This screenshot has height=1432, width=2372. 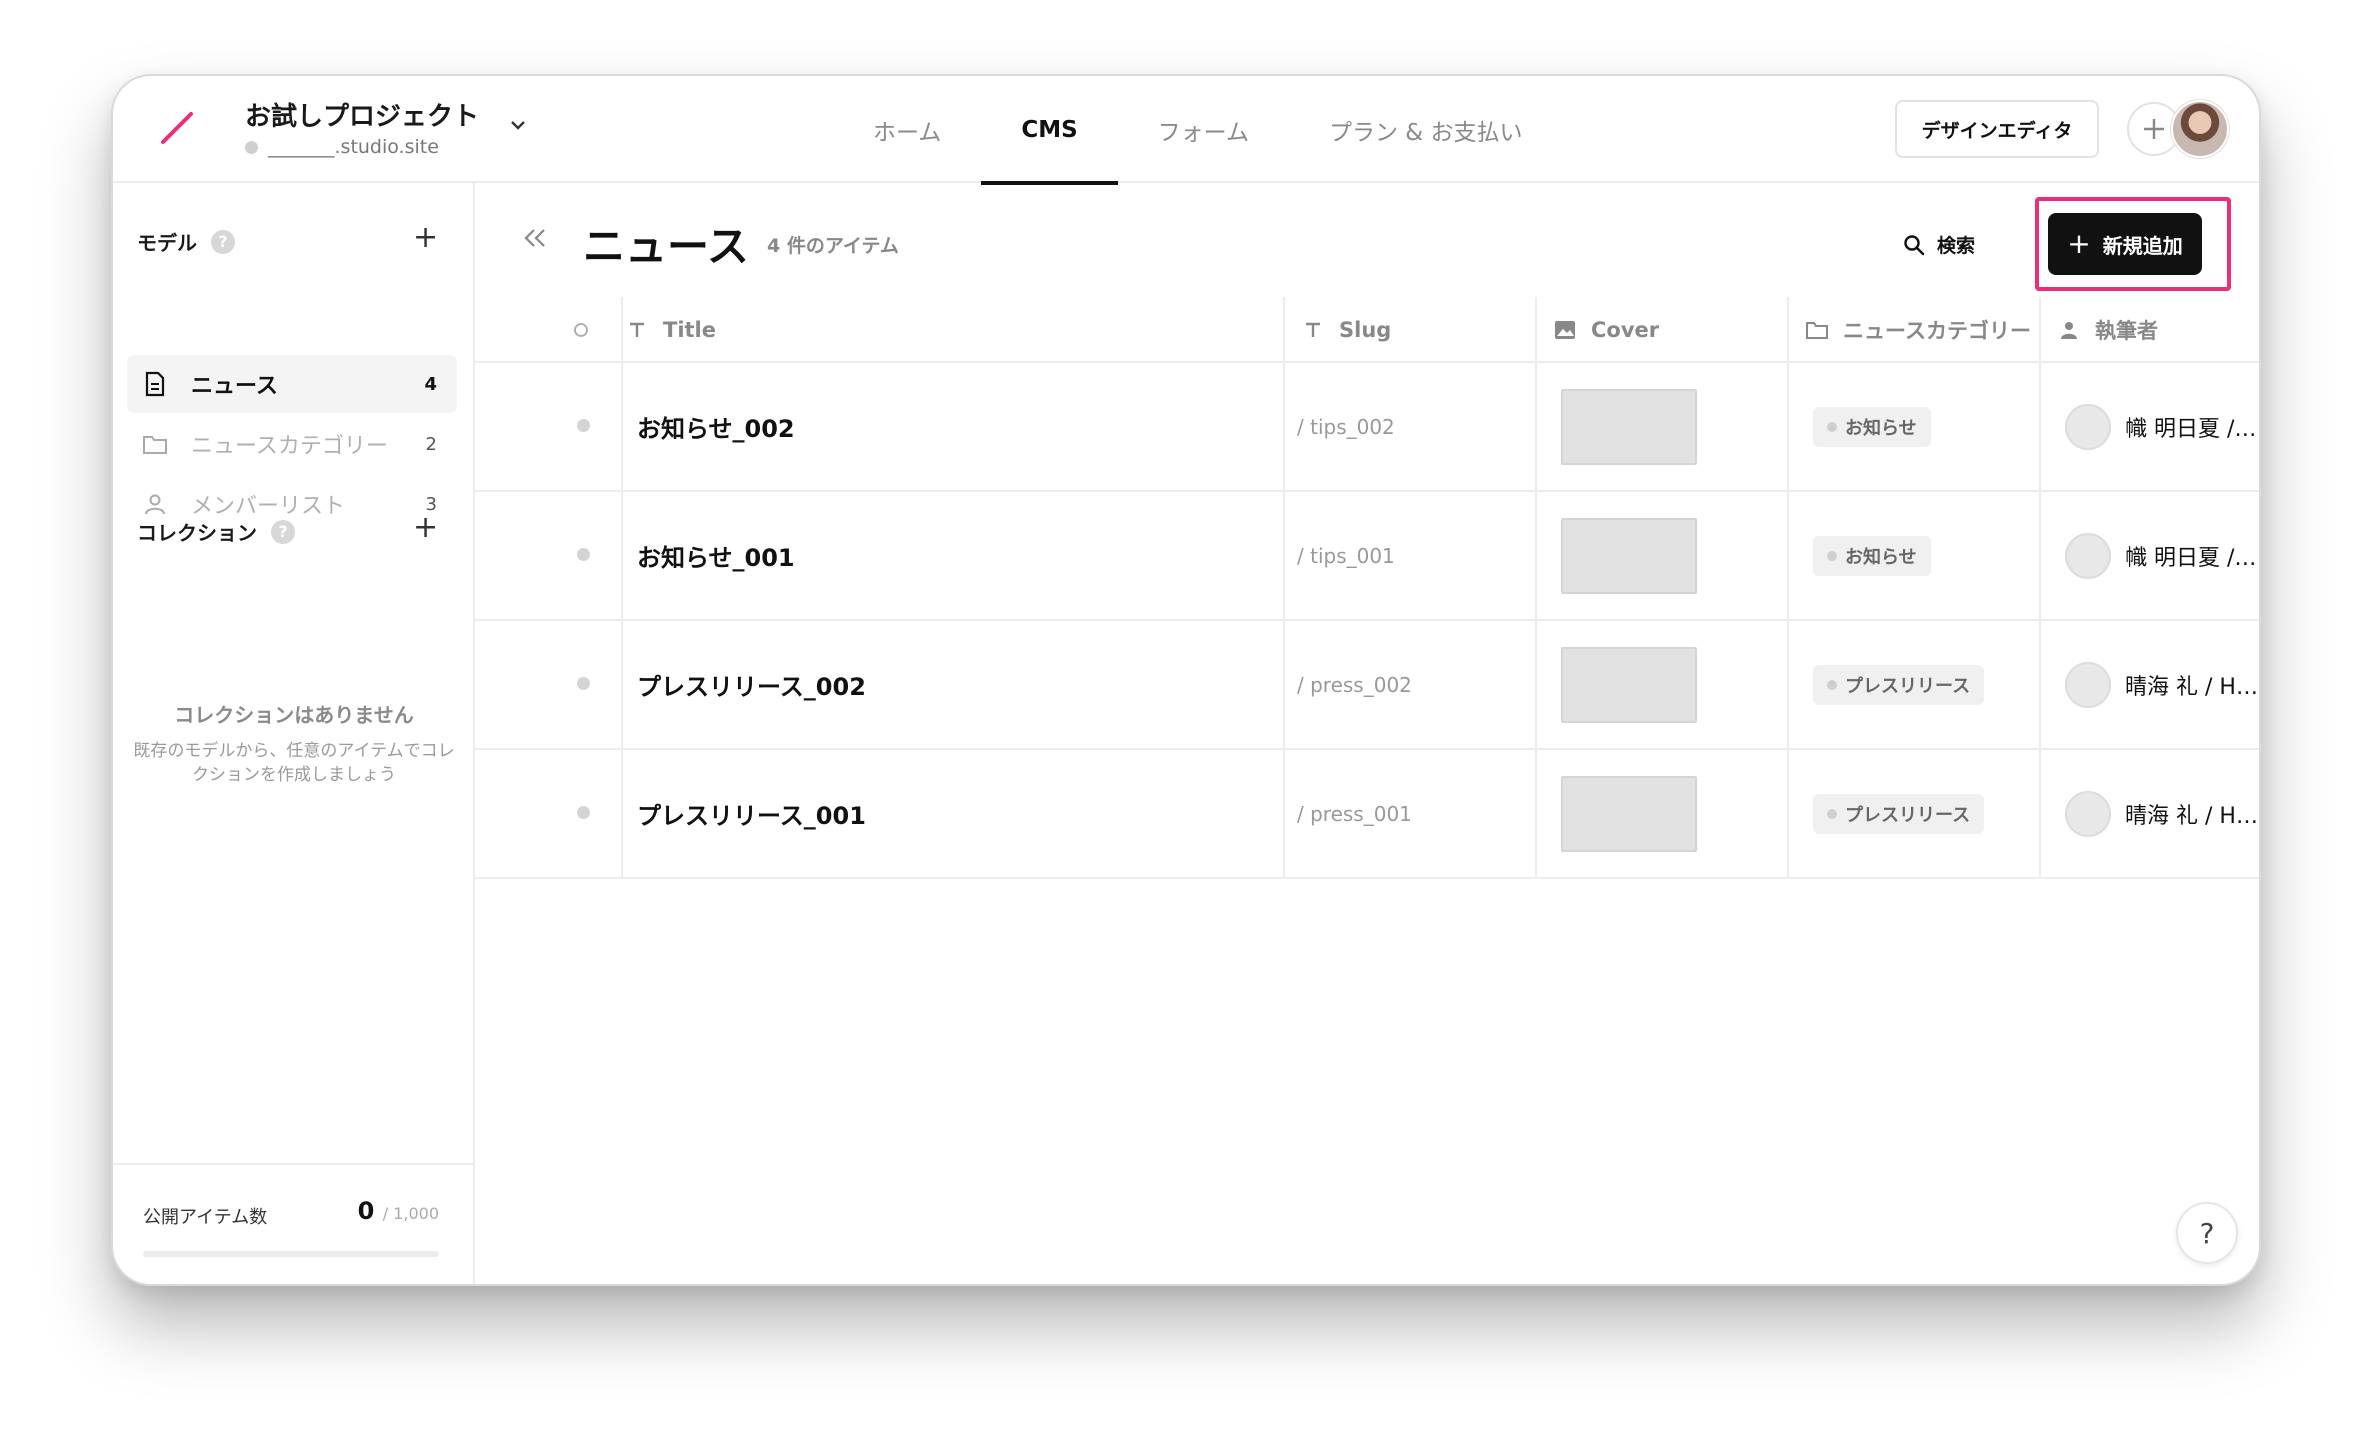 What do you see at coordinates (716, 555) in the screenshot?
I see `row-title: お知らせ_001` at bounding box center [716, 555].